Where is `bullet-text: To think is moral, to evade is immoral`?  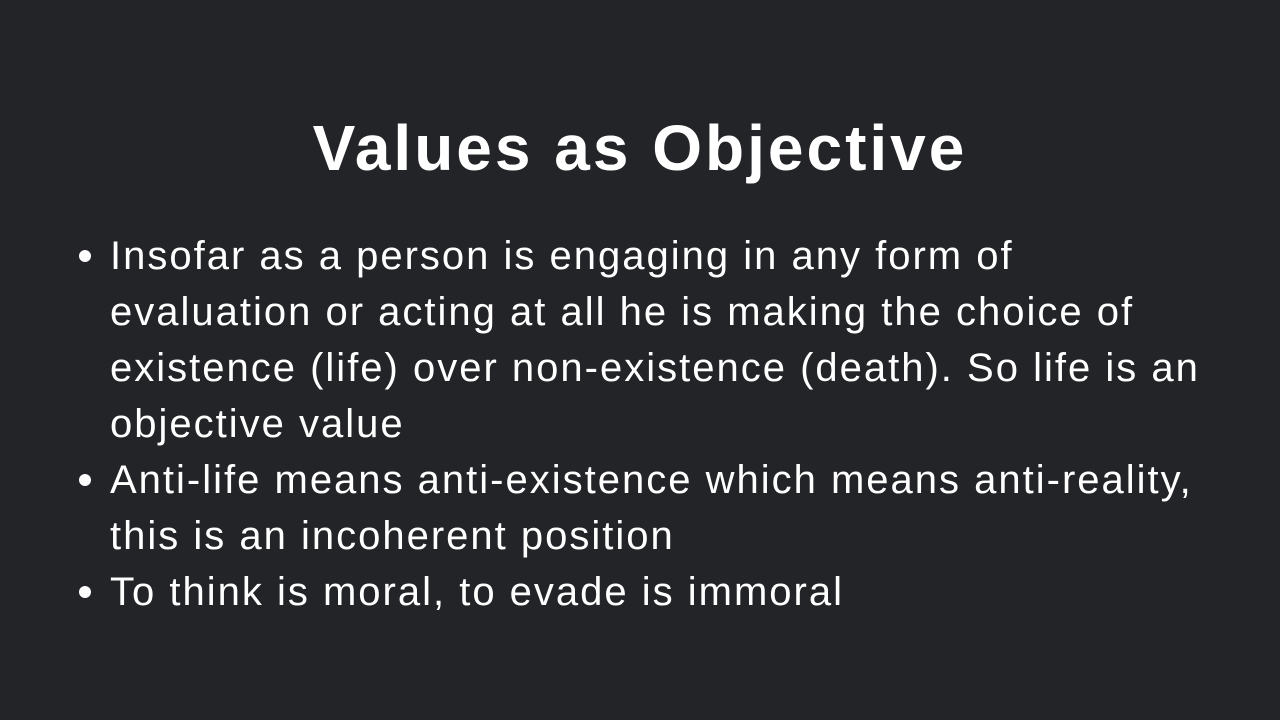
bullet-text: To think is moral, to evade is immoral is located at coordinates (477, 592).